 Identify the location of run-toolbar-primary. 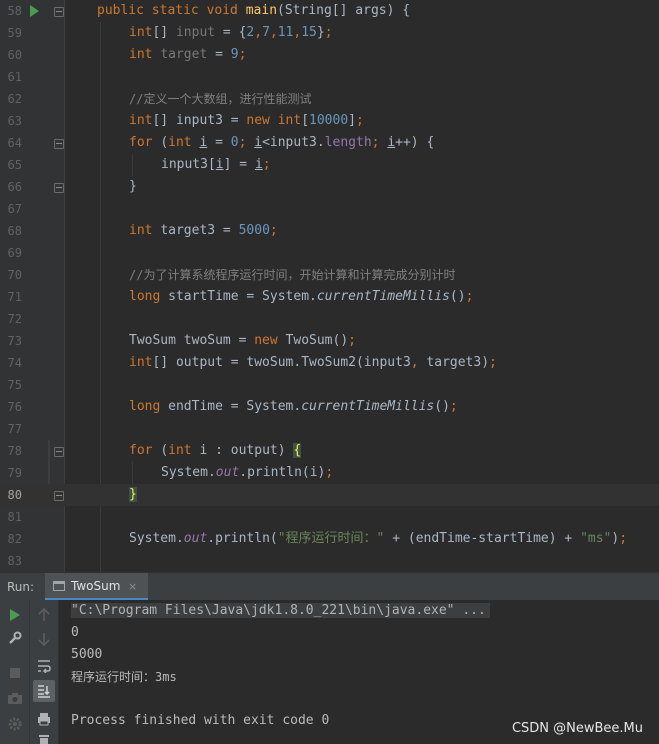
(15, 672).